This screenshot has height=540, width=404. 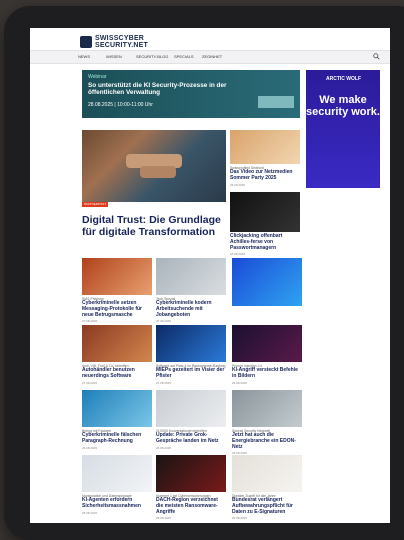 I want to click on logo-text: SWISSCYBER SECURITY.NET, so click(x=121, y=42).